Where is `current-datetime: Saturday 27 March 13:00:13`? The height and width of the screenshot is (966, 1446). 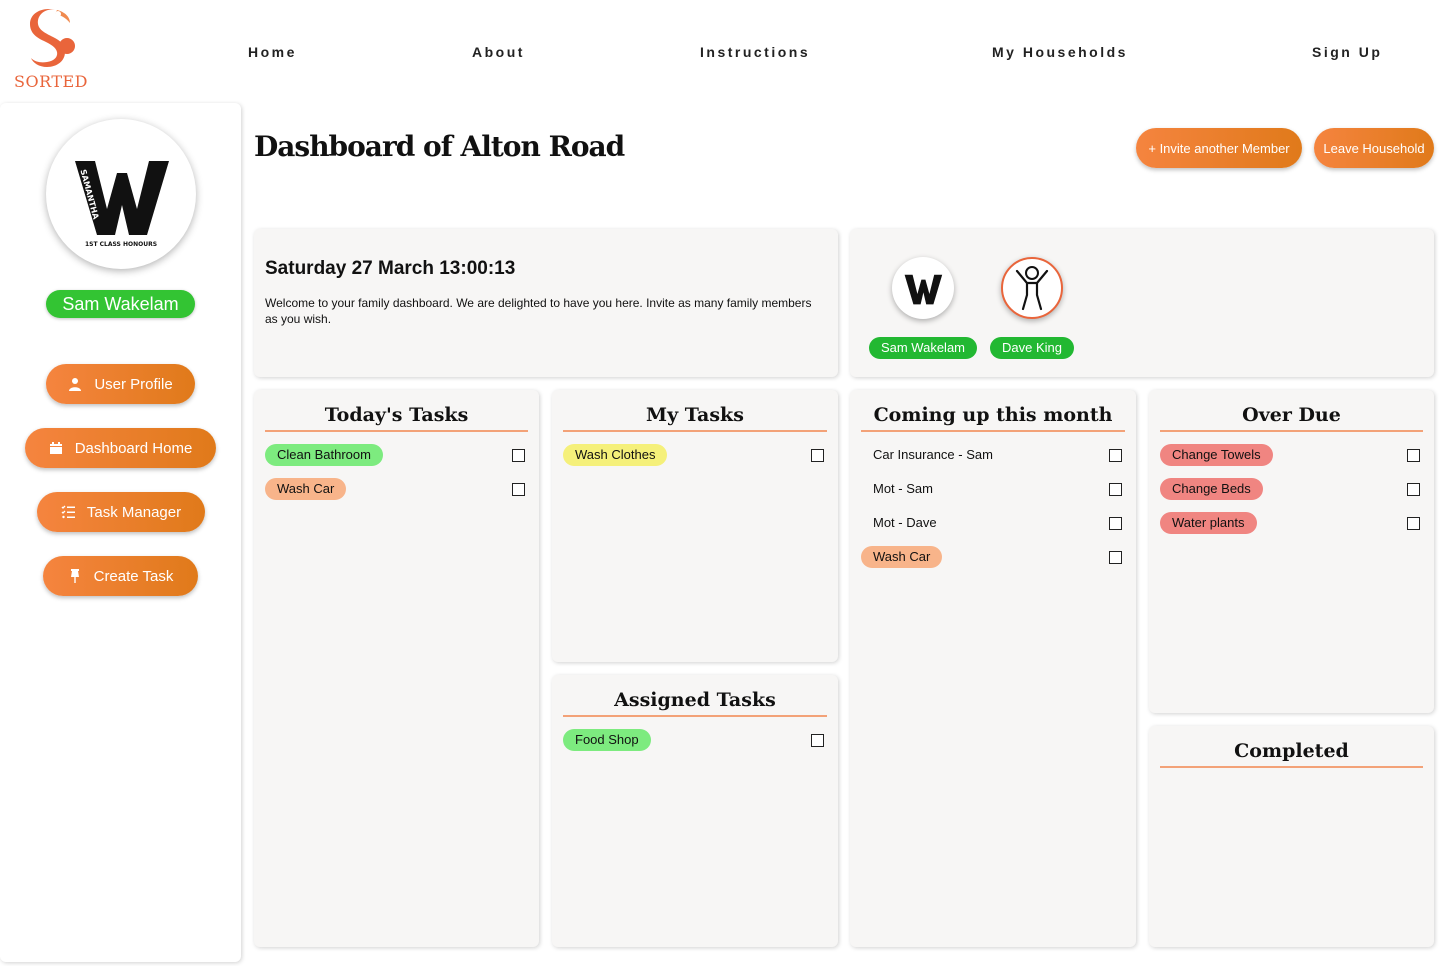
current-datetime: Saturday 27 March 13:00:13 is located at coordinates (390, 268).